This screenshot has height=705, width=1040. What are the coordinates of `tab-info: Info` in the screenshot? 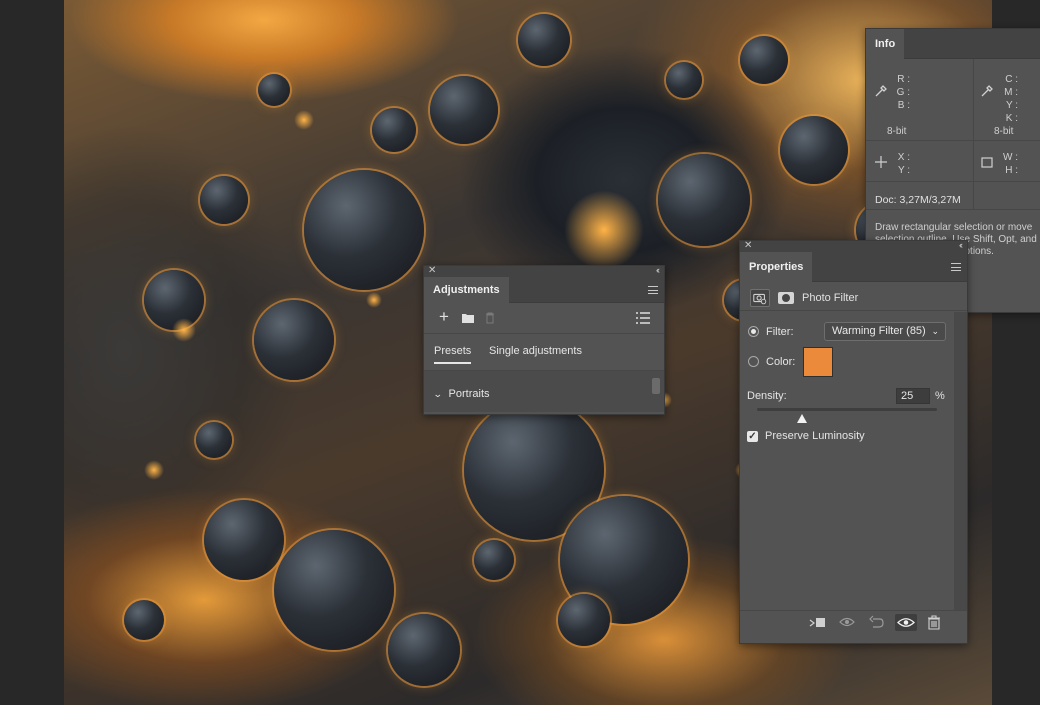 It's located at (885, 44).